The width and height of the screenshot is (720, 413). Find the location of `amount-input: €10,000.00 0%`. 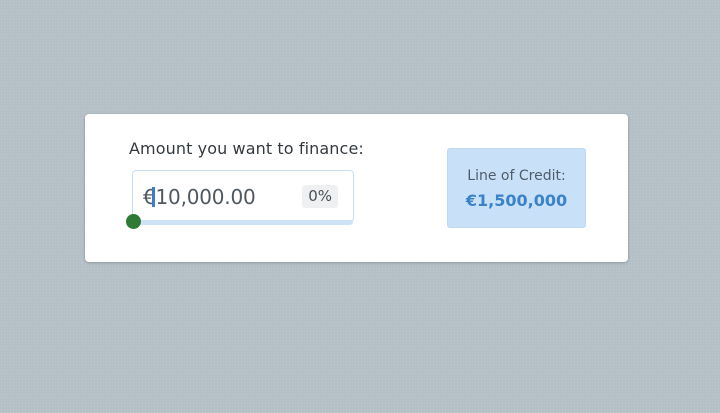

amount-input: €10,000.00 0% is located at coordinates (243, 196).